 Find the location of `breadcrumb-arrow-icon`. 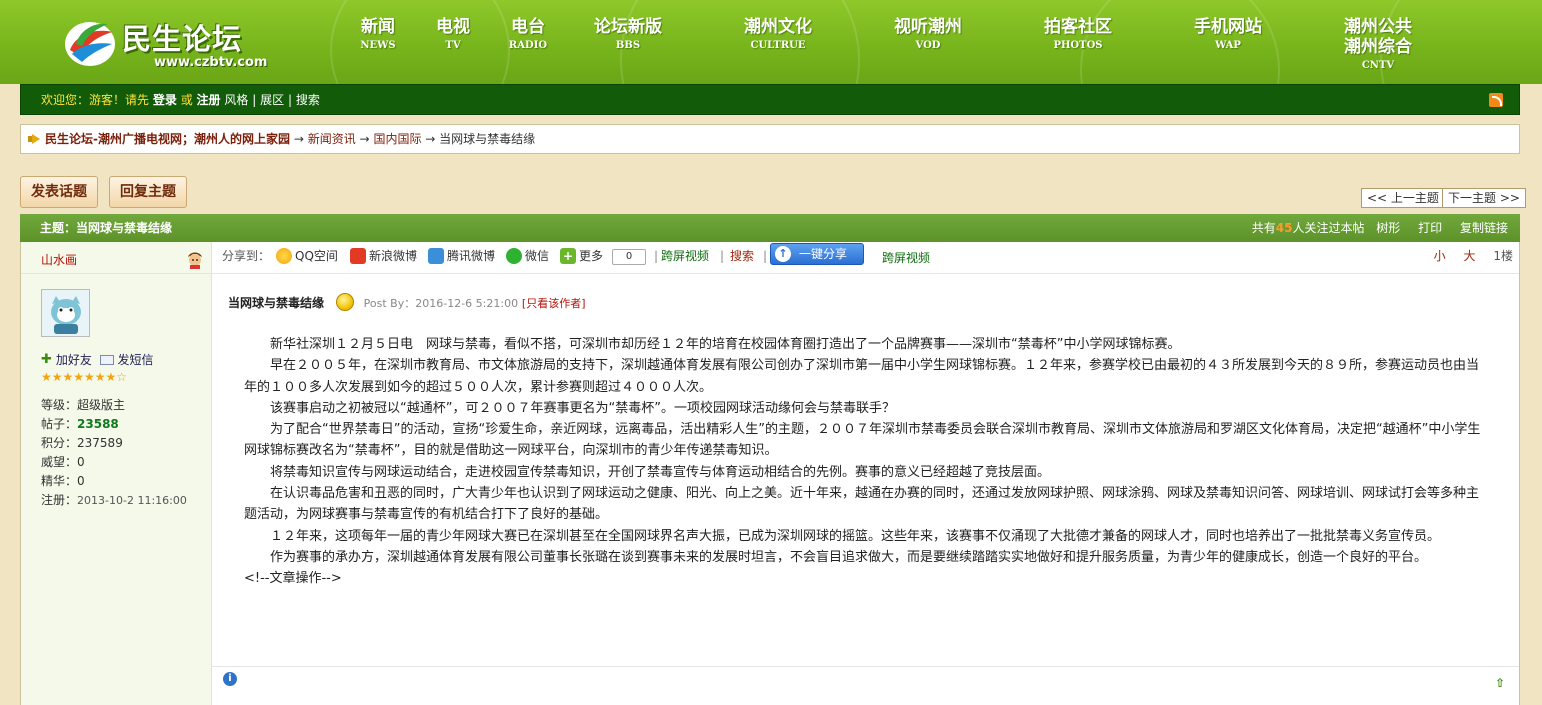

breadcrumb-arrow-icon is located at coordinates (34, 139).